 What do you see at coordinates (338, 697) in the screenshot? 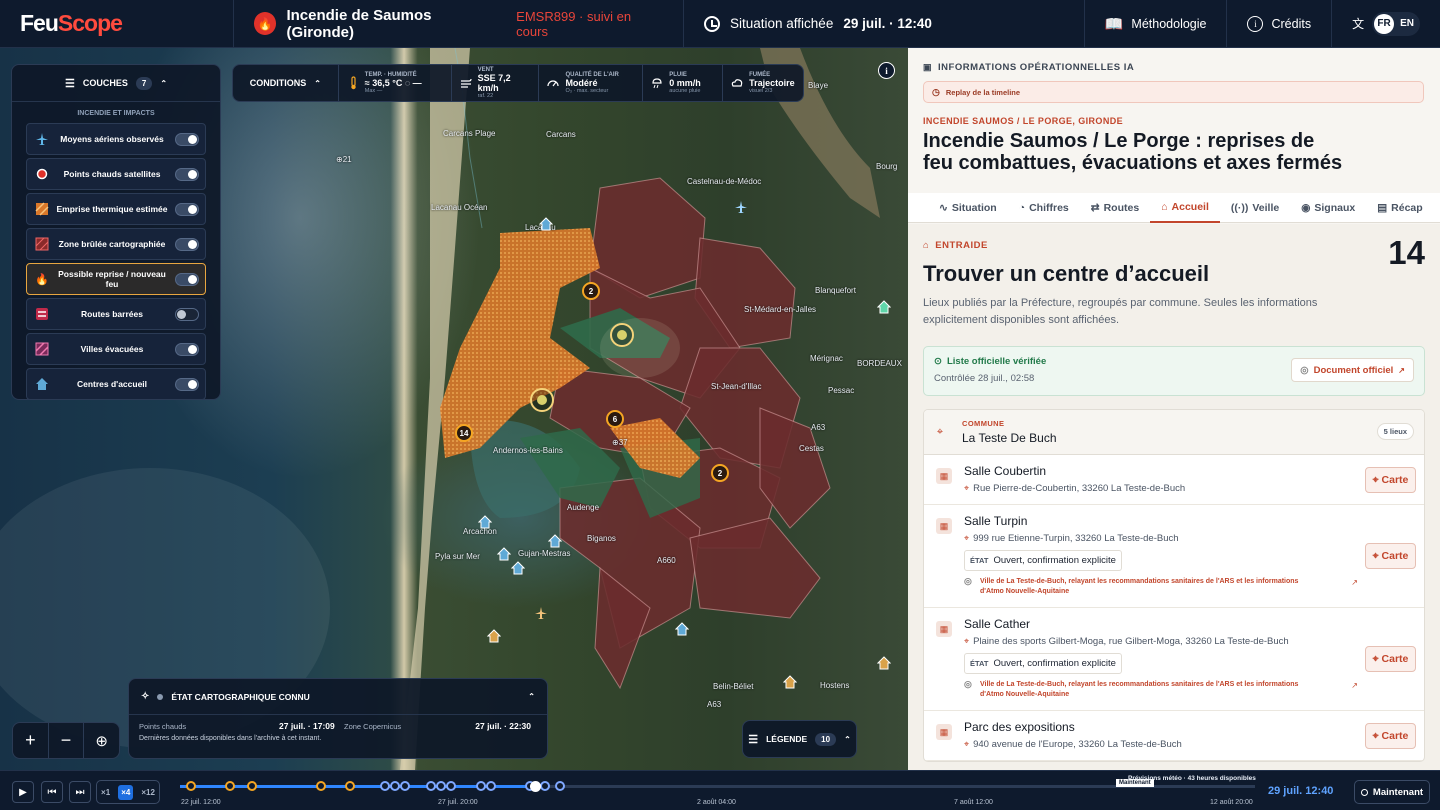
I see `carto-state-header: ✧ ÉTAT CARTOGRAPHIQUE CONNU ⌃` at bounding box center [338, 697].